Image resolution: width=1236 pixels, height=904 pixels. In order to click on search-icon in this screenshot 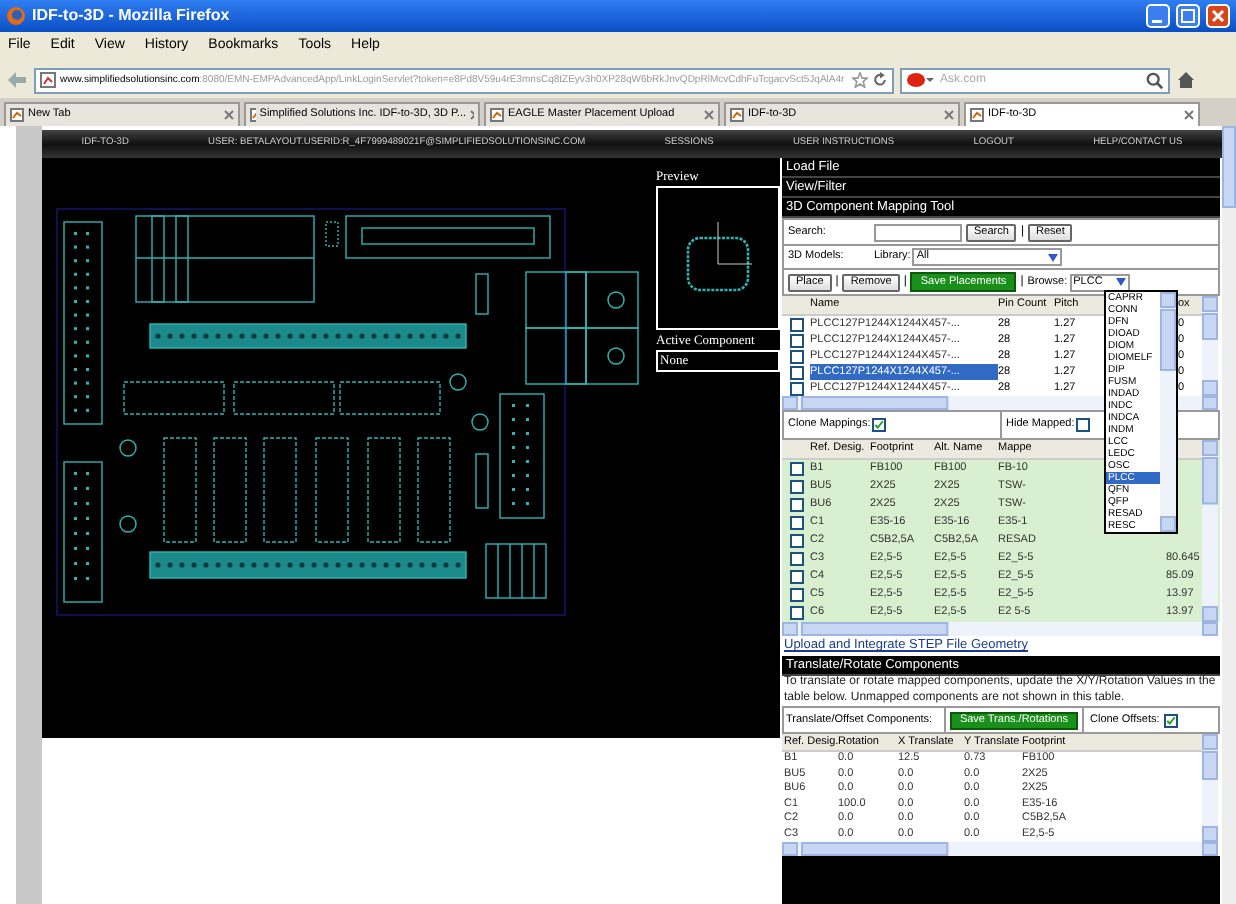, I will do `click(1155, 80)`.